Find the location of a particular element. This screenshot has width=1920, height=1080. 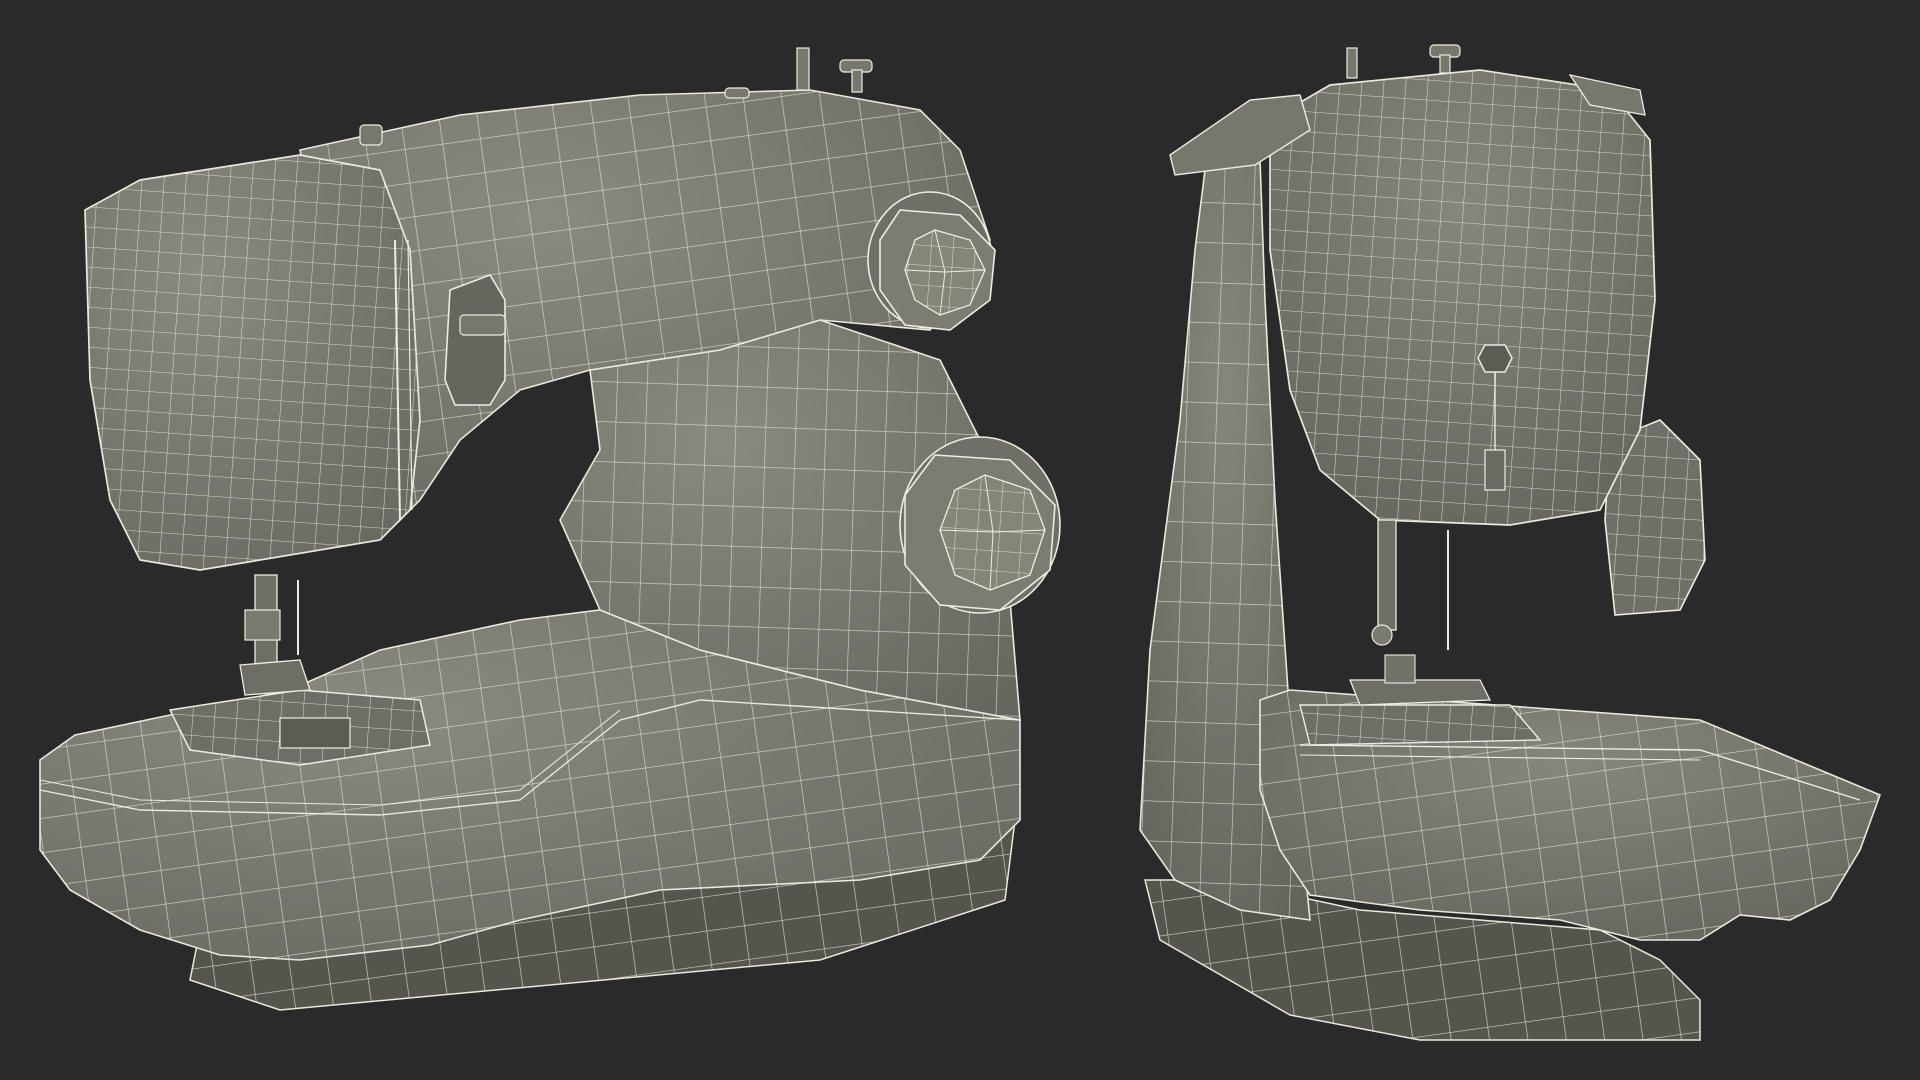

stitch-selector-knob is located at coordinates (980, 525).